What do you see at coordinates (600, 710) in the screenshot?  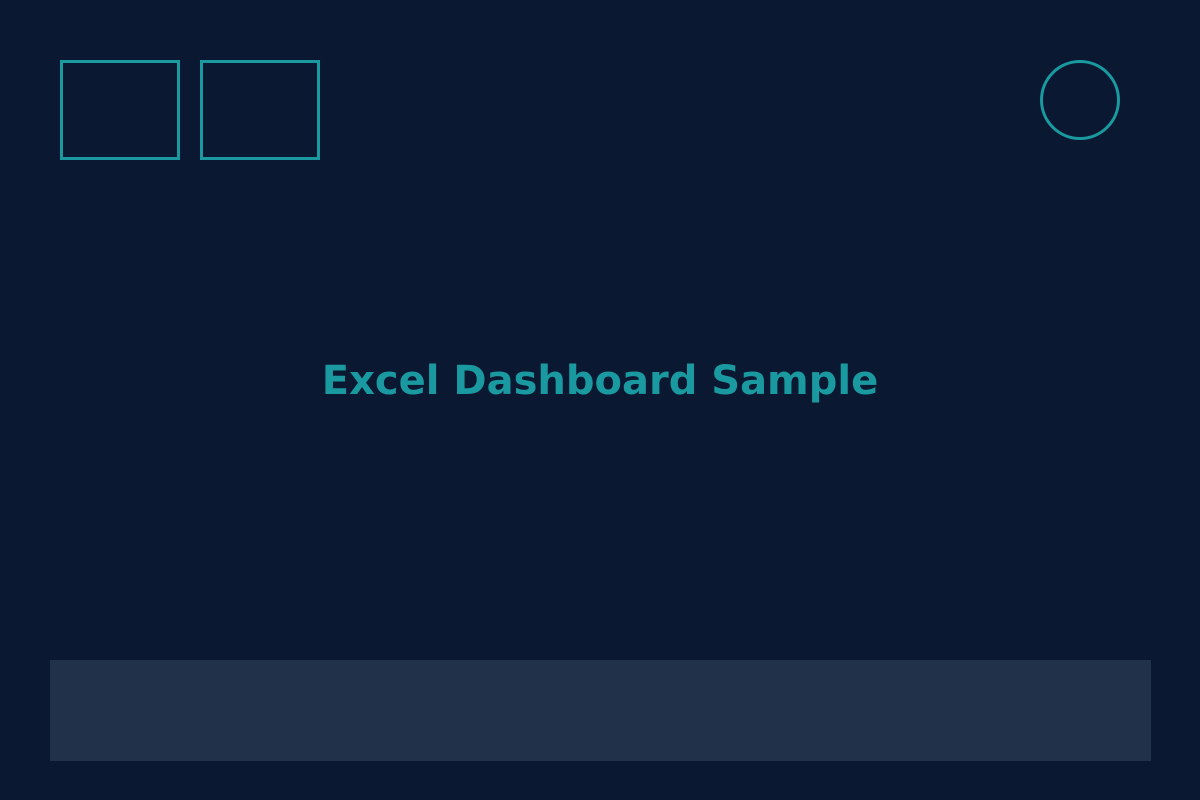 I see `footer-bar` at bounding box center [600, 710].